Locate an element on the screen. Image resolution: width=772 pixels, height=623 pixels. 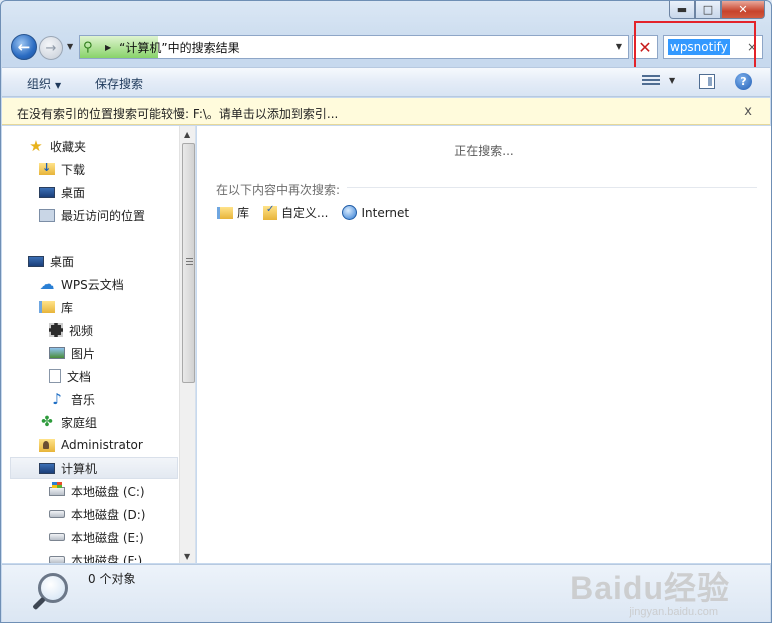
cloud-icon: ☁ is located at coordinates (47, 284).